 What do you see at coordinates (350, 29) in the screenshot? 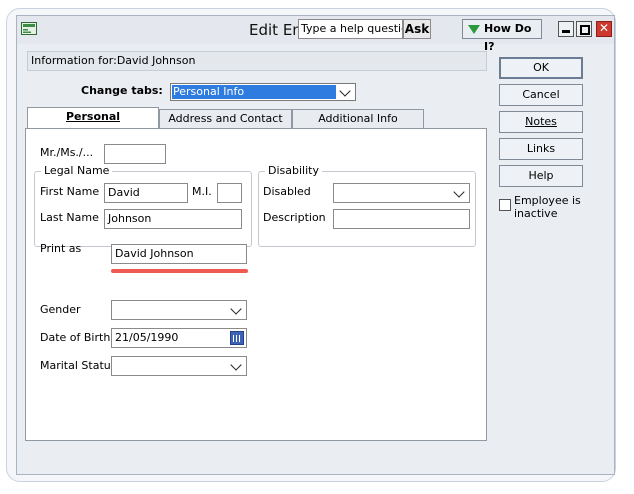
I see `help-search-input: Type a help question` at bounding box center [350, 29].